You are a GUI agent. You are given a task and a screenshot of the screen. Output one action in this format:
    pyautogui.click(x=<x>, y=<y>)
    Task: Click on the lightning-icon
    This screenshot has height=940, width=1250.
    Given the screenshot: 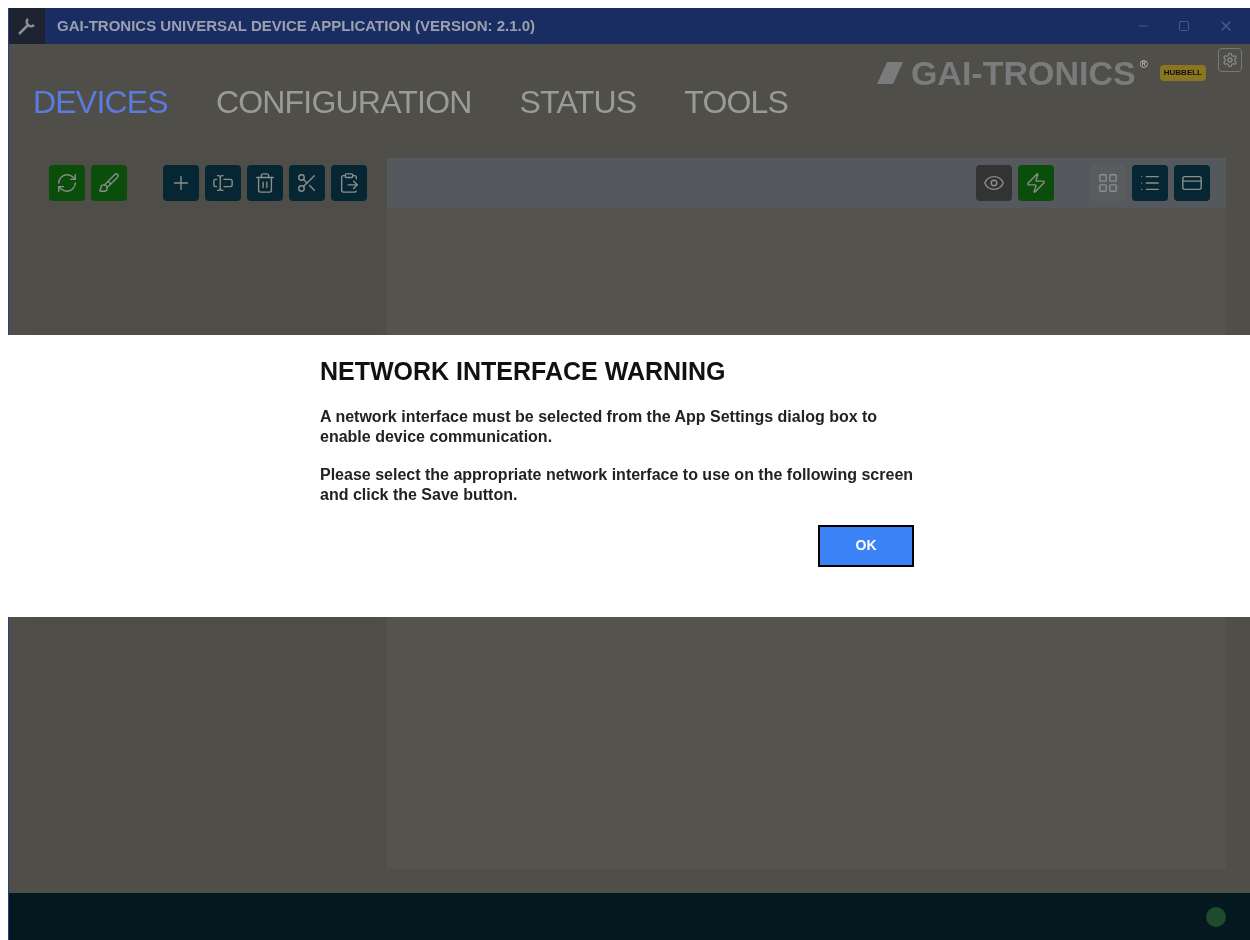 What is the action you would take?
    pyautogui.click(x=1036, y=183)
    